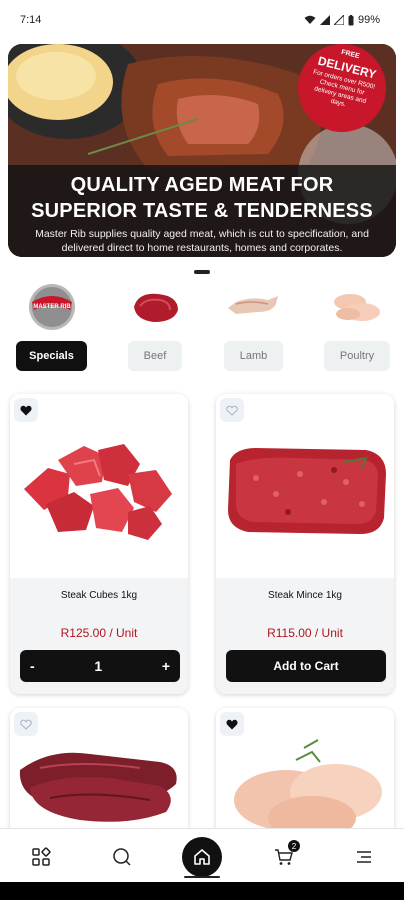 The width and height of the screenshot is (404, 900). What do you see at coordinates (31, 20) in the screenshot?
I see `status-time: 7:14` at bounding box center [31, 20].